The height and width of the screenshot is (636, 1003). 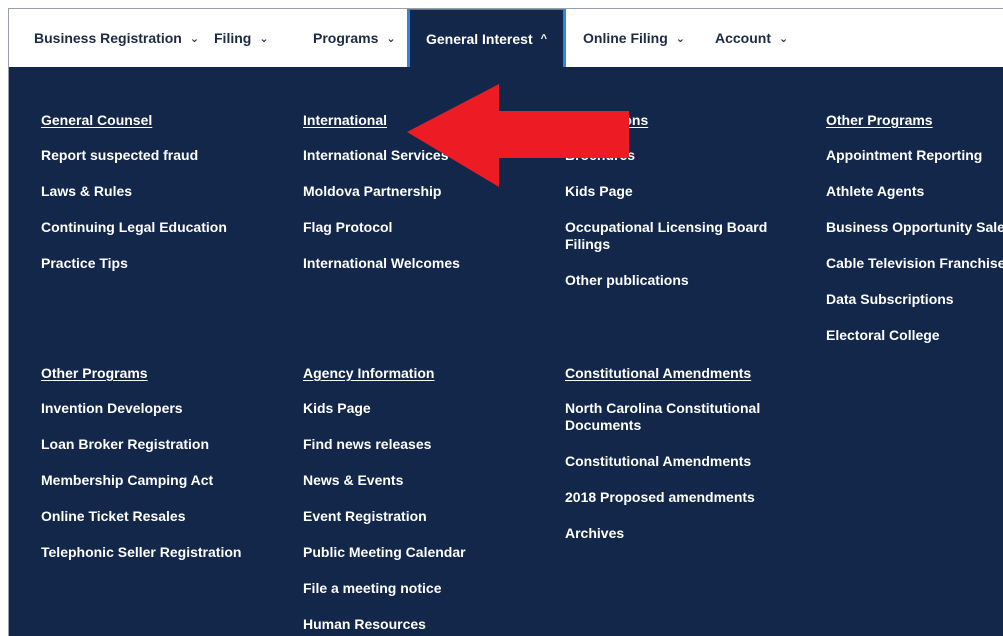 What do you see at coordinates (108, 38) in the screenshot?
I see `nav-label: Business Registration` at bounding box center [108, 38].